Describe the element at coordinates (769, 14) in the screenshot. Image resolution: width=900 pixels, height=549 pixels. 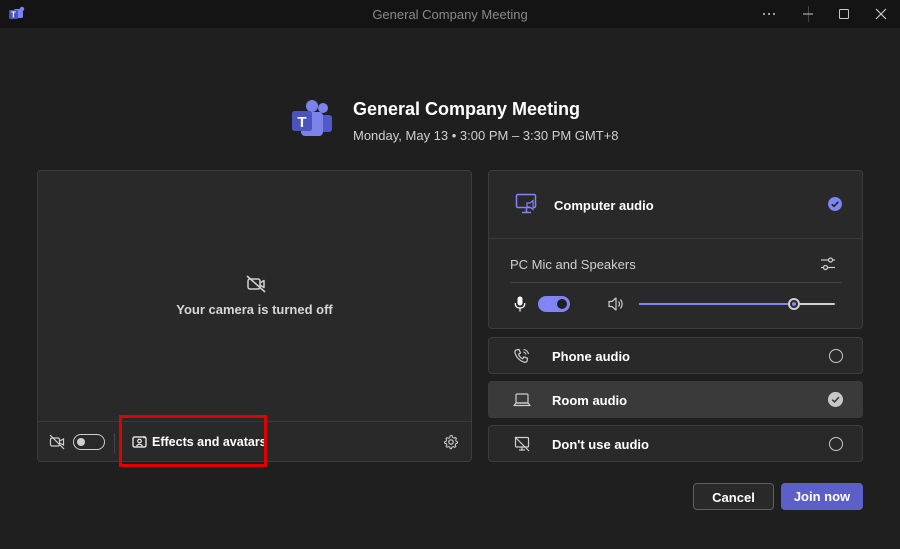
I see `more-options-icon` at that location.